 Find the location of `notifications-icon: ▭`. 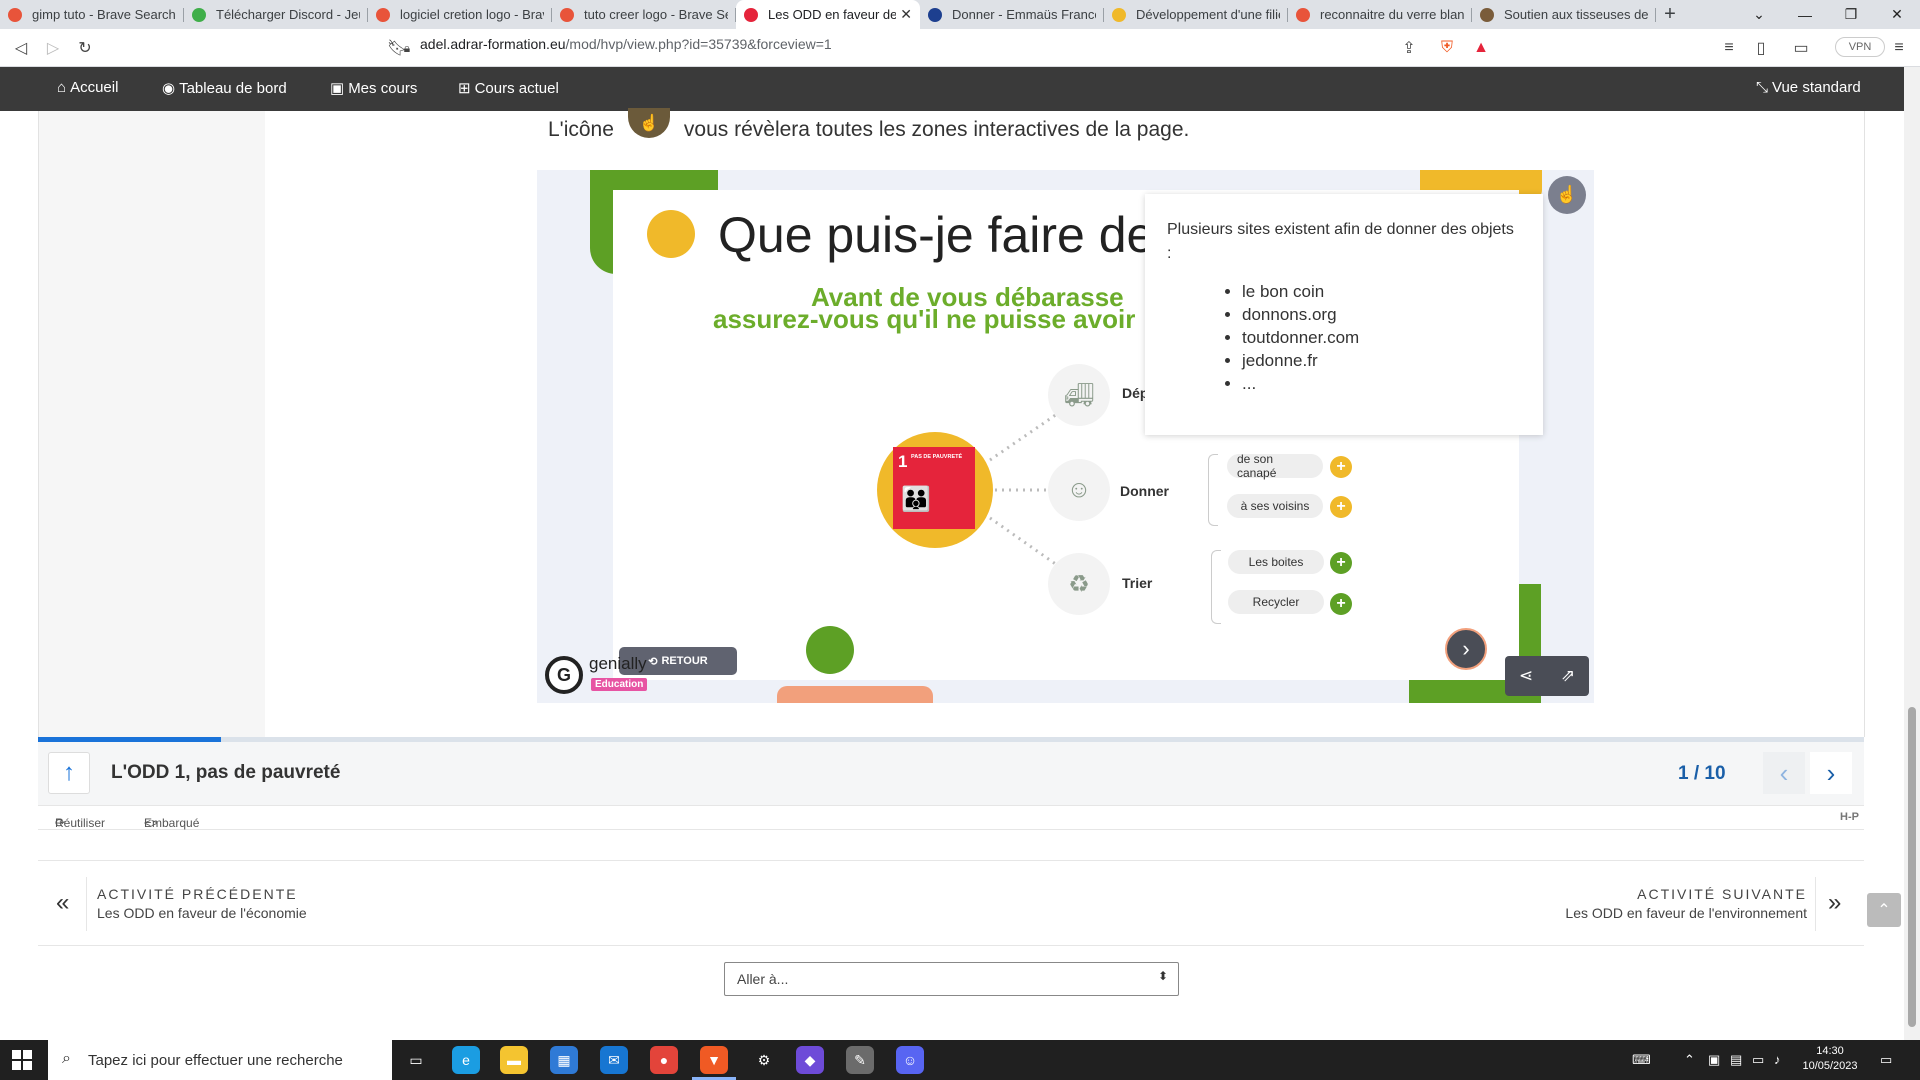

notifications-icon: ▭ is located at coordinates (1886, 1060).